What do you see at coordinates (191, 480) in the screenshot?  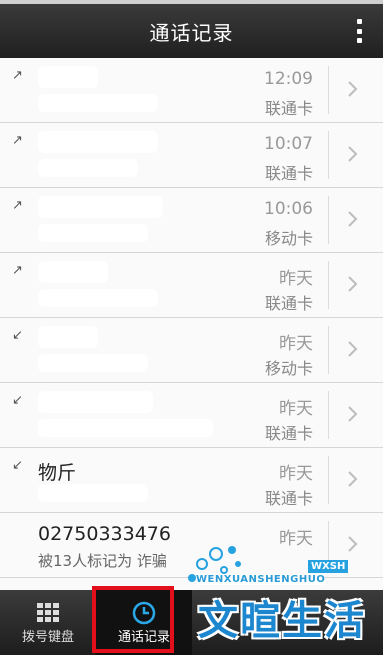 I see `call-log-row: ↙ 物斤 昨天 联通卡` at bounding box center [191, 480].